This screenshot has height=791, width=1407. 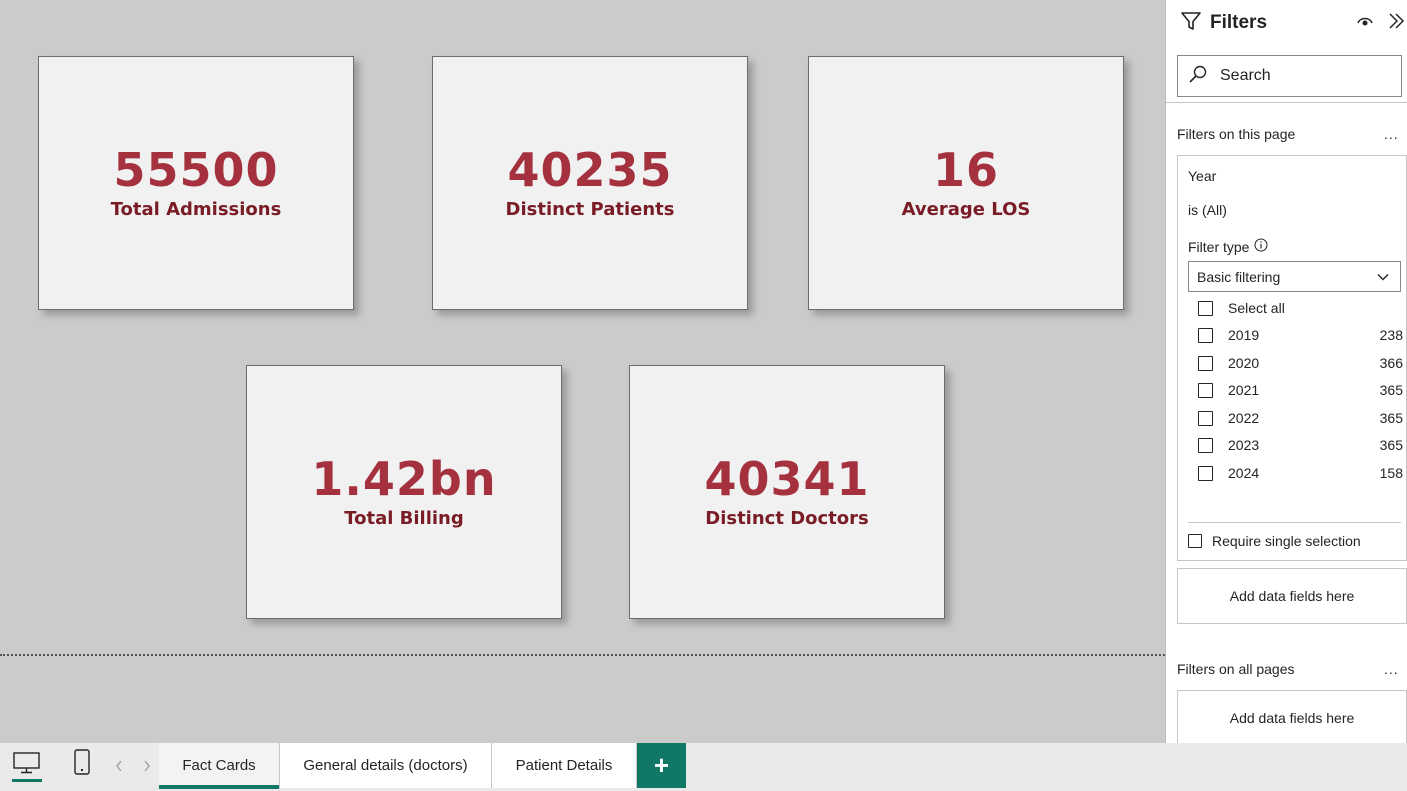 I want to click on tab-general-details-doctors: General details (doctors), so click(x=386, y=765).